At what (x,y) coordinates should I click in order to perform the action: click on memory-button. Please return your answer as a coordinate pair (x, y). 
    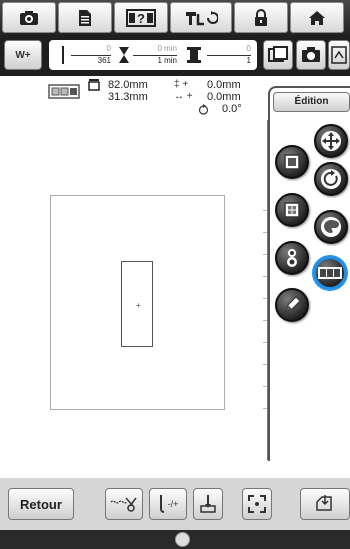
    Looking at the image, I should click on (325, 504).